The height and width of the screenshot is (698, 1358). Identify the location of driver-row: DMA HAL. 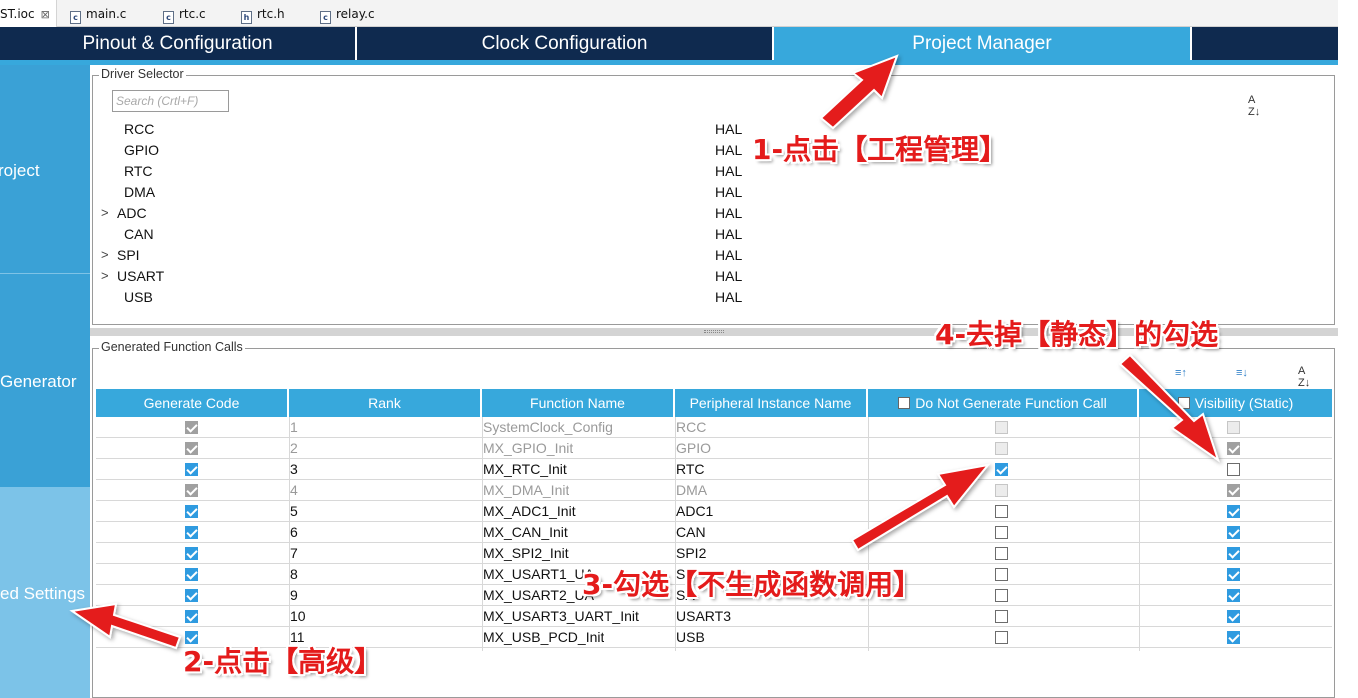
(443, 194).